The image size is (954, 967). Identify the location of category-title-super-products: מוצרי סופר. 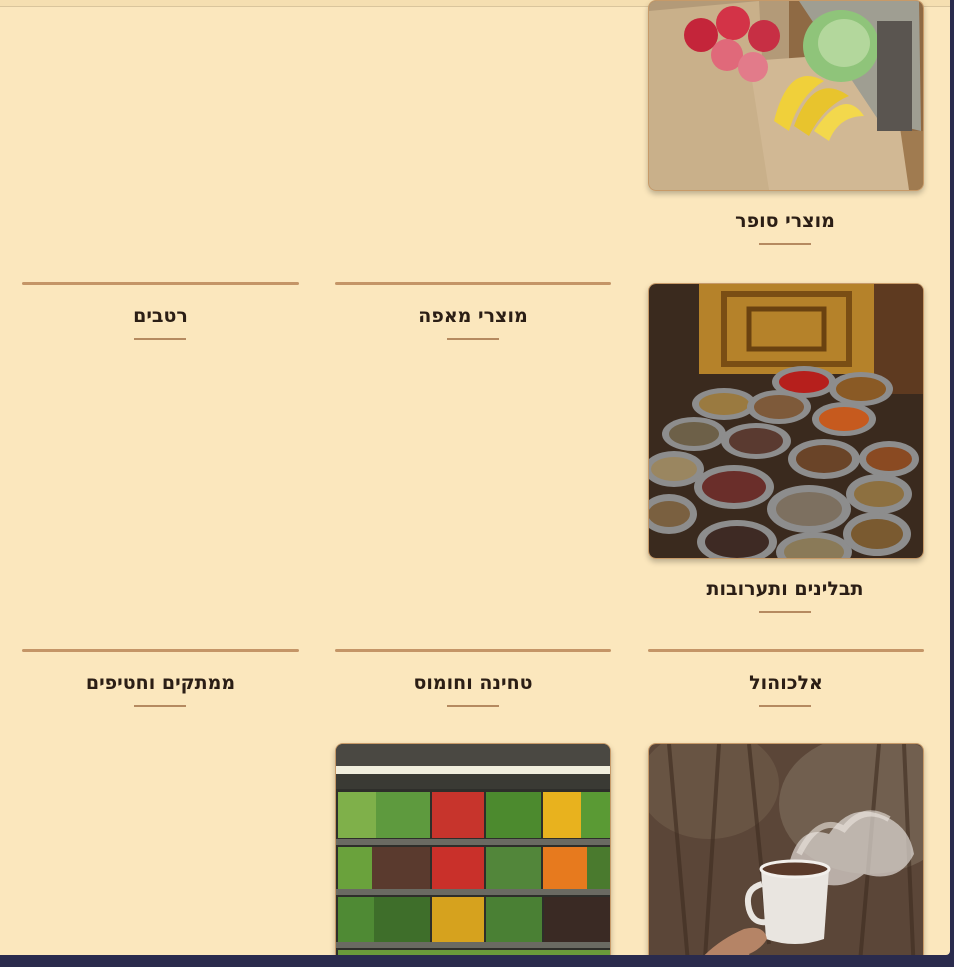
(785, 221).